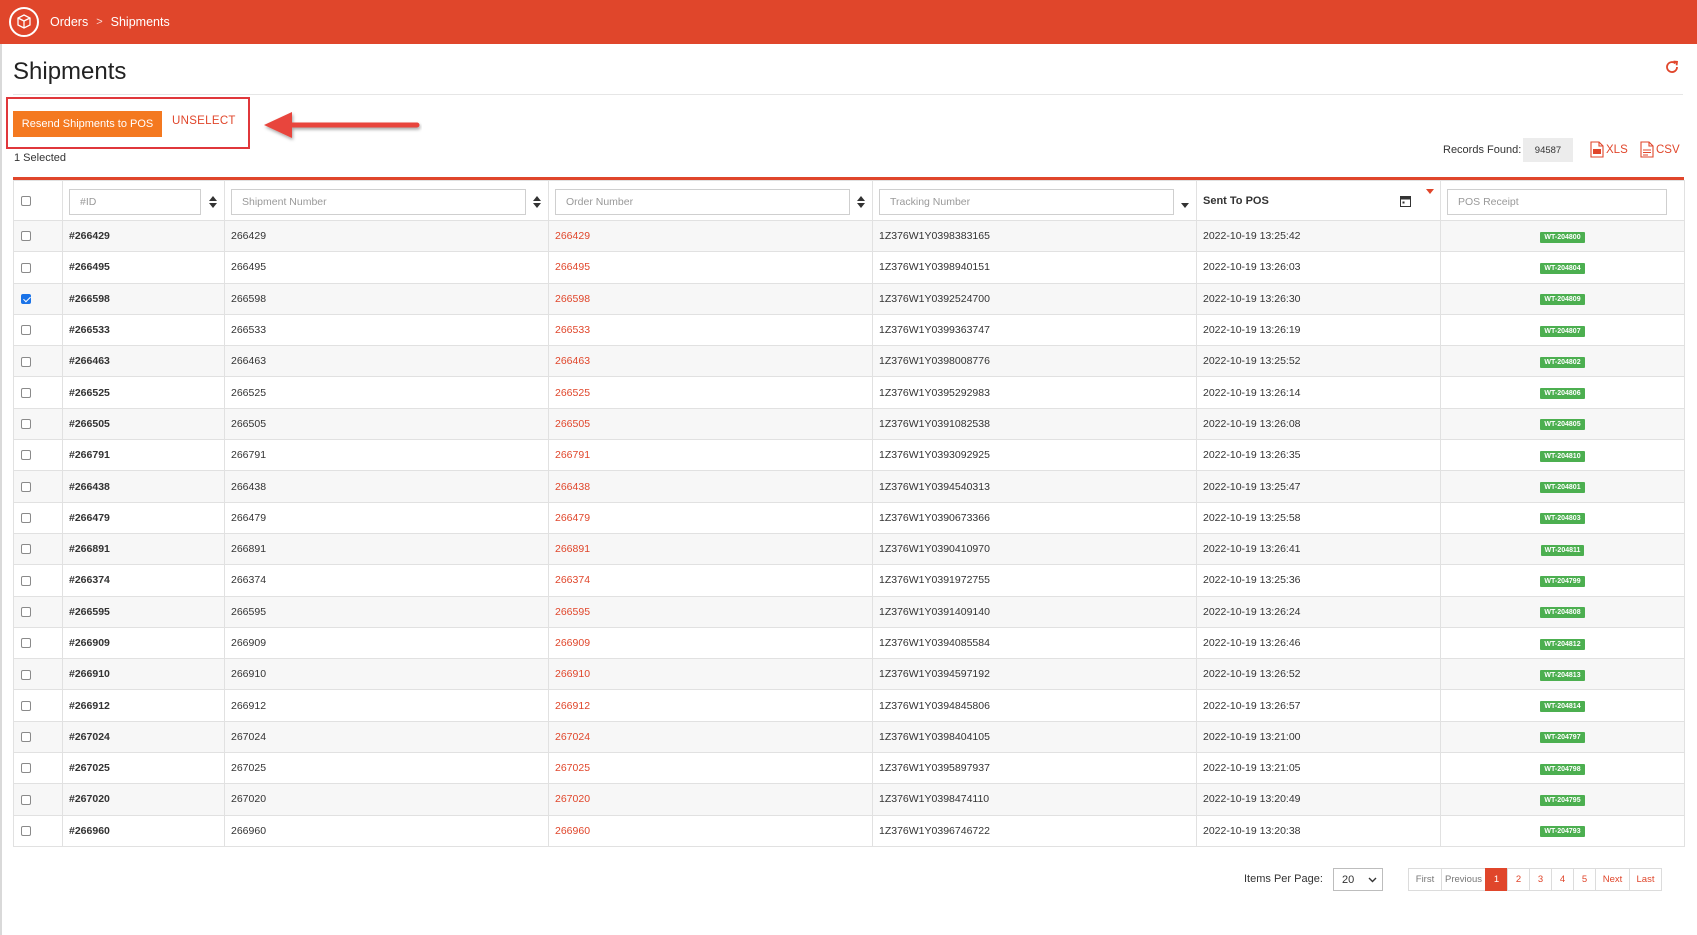 Image resolution: width=1697 pixels, height=935 pixels. I want to click on order-number-link: 266505, so click(710, 424).